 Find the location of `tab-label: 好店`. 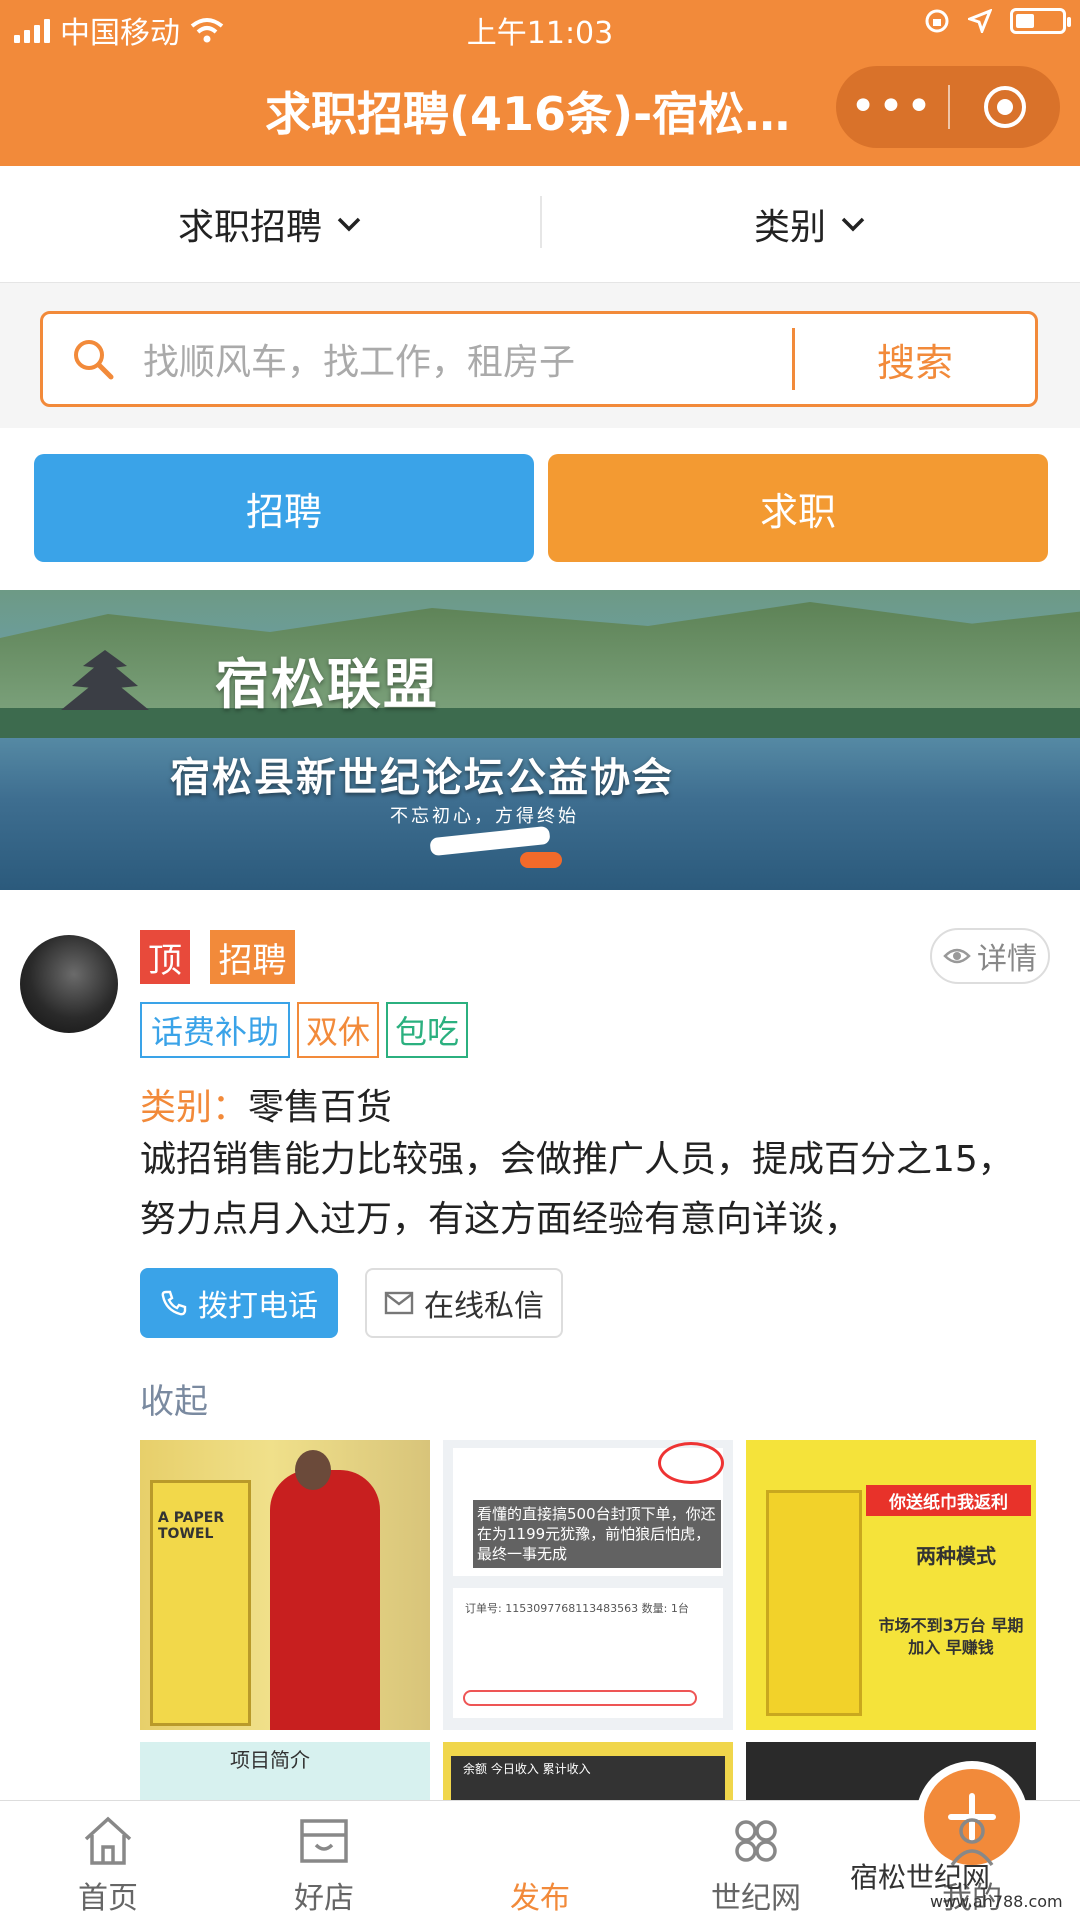

tab-label: 好店 is located at coordinates (324, 1898).